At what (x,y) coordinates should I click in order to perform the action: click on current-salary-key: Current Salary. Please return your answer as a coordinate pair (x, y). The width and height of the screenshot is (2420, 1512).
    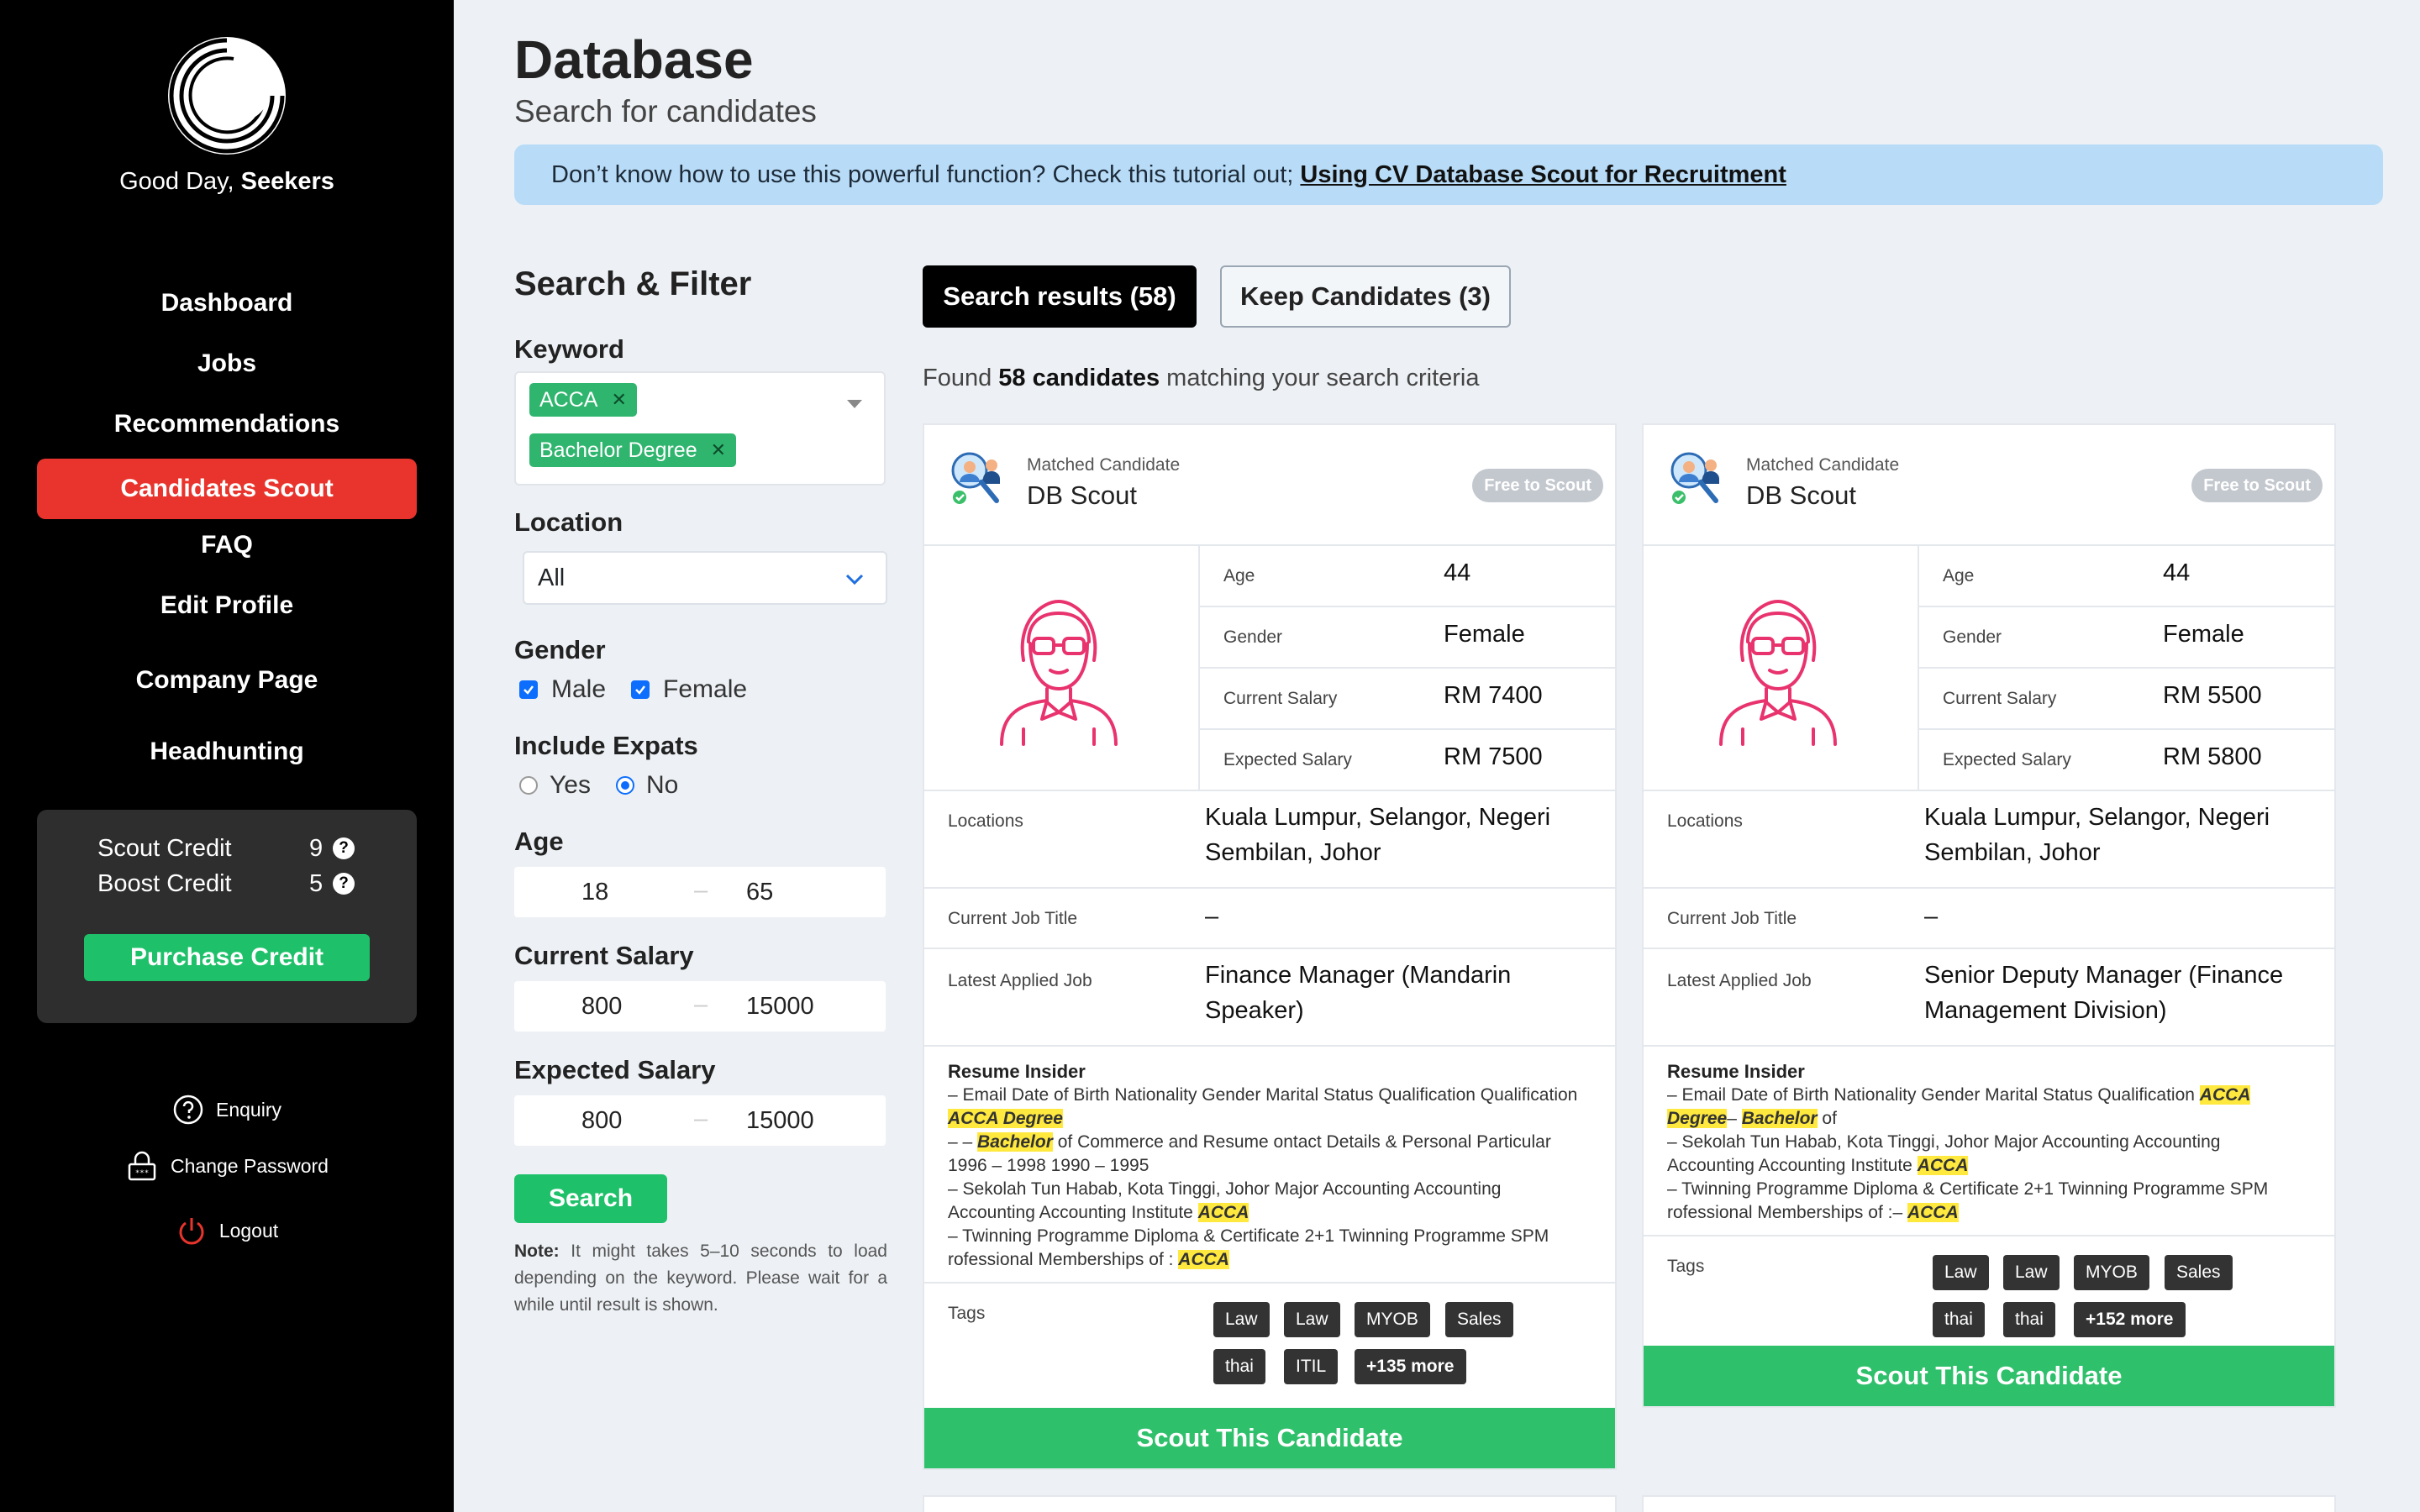
    Looking at the image, I should click on (1281, 698).